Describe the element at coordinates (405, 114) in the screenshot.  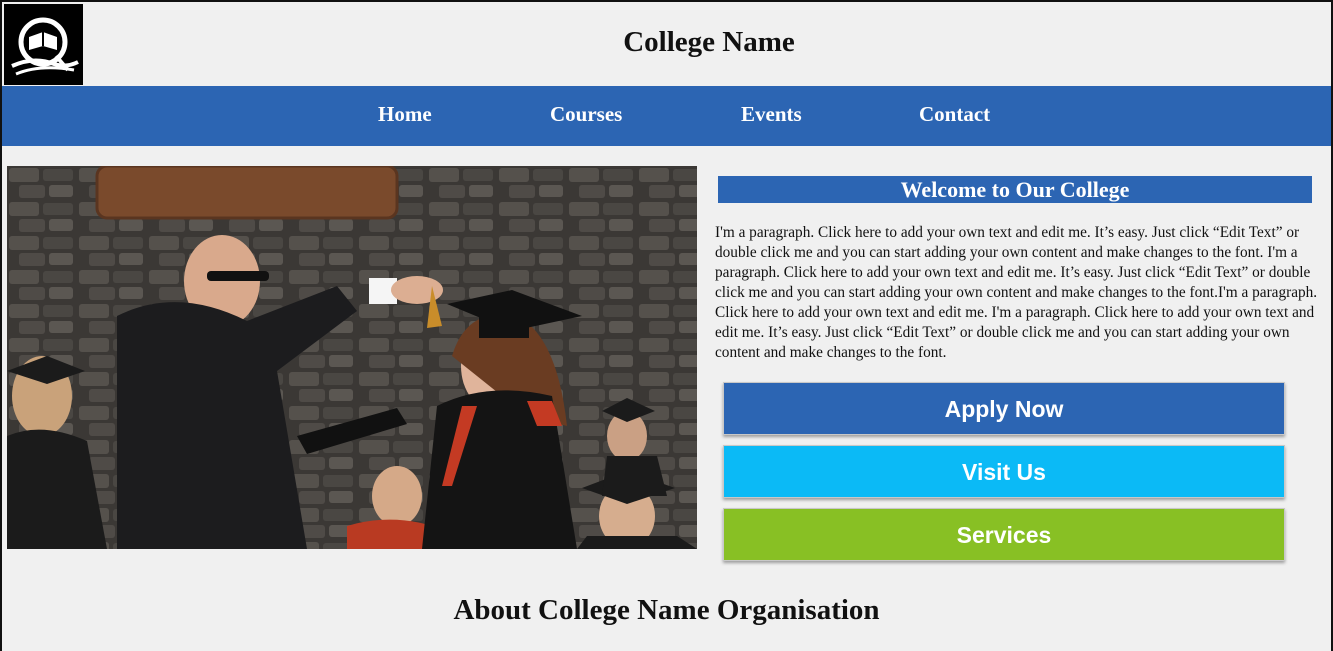
I see `nav-home: Home` at that location.